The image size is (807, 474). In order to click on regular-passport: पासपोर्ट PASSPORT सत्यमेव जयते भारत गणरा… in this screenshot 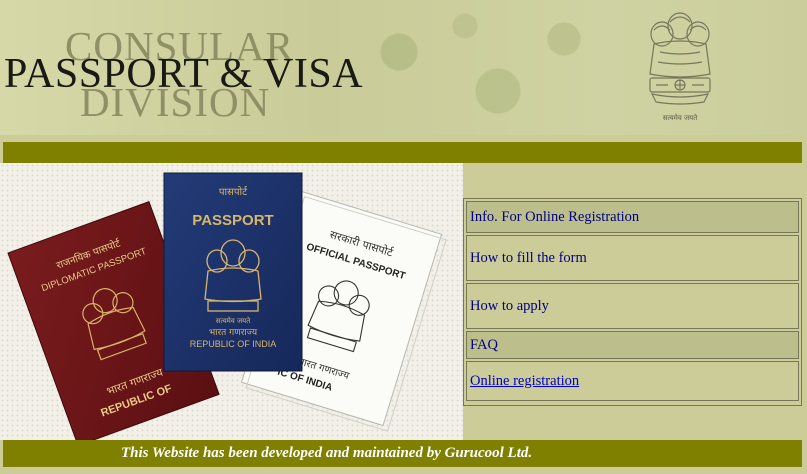, I will do `click(233, 272)`.